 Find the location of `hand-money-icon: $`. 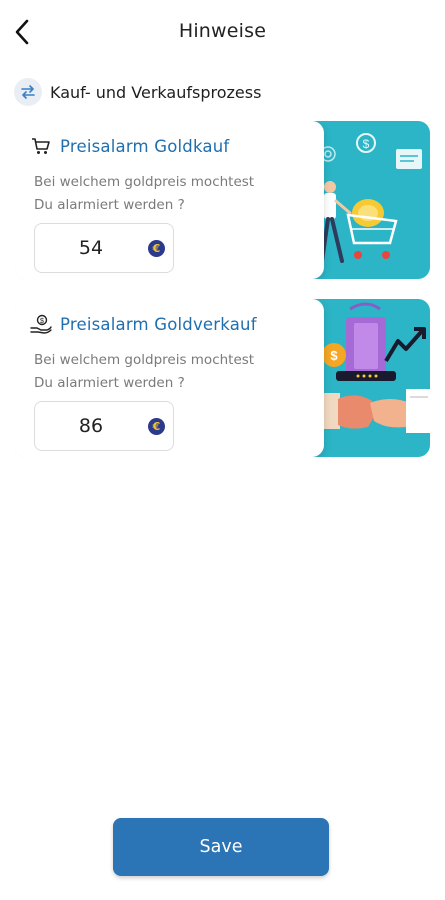

hand-money-icon: $ is located at coordinates (41, 324).